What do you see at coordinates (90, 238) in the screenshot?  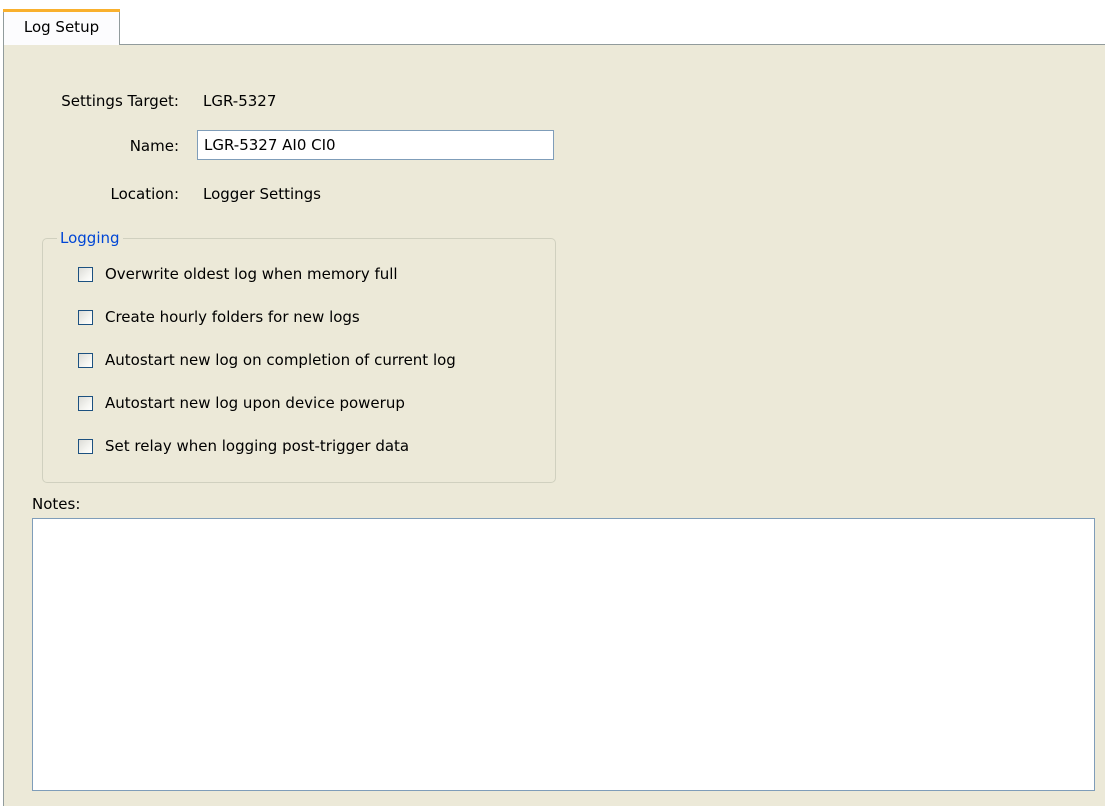 I see `logging-group-title: Logging` at bounding box center [90, 238].